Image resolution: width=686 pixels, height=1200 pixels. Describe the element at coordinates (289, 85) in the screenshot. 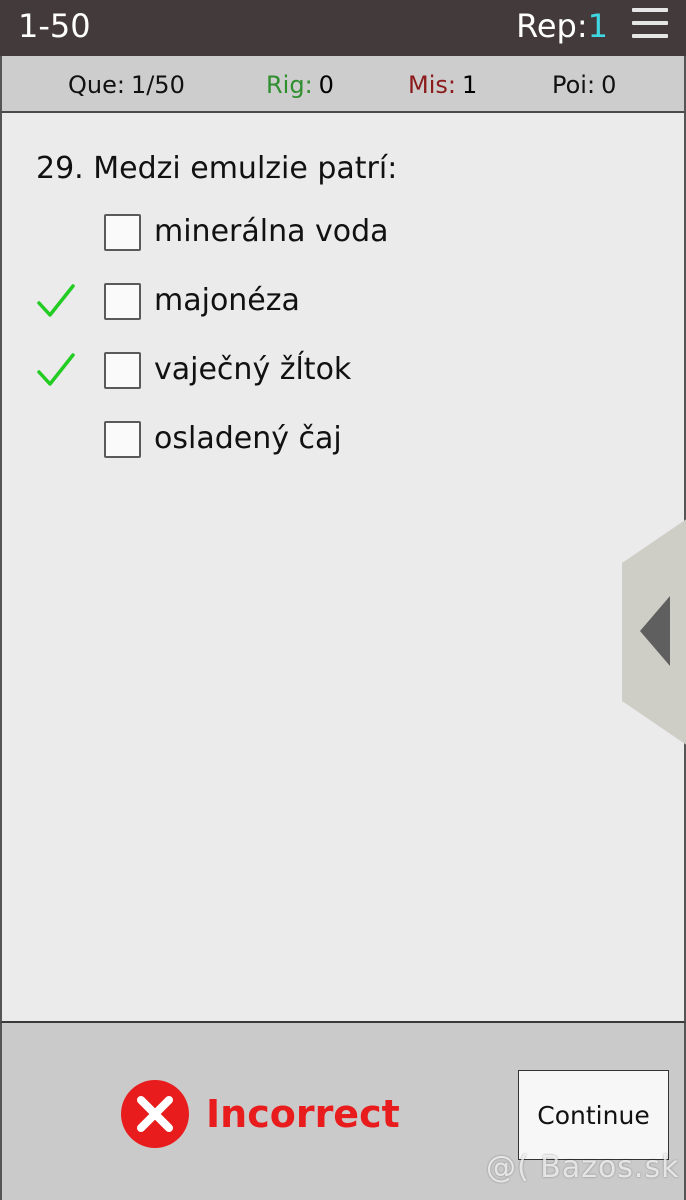

I see `stat-right-label: Rig:` at that location.